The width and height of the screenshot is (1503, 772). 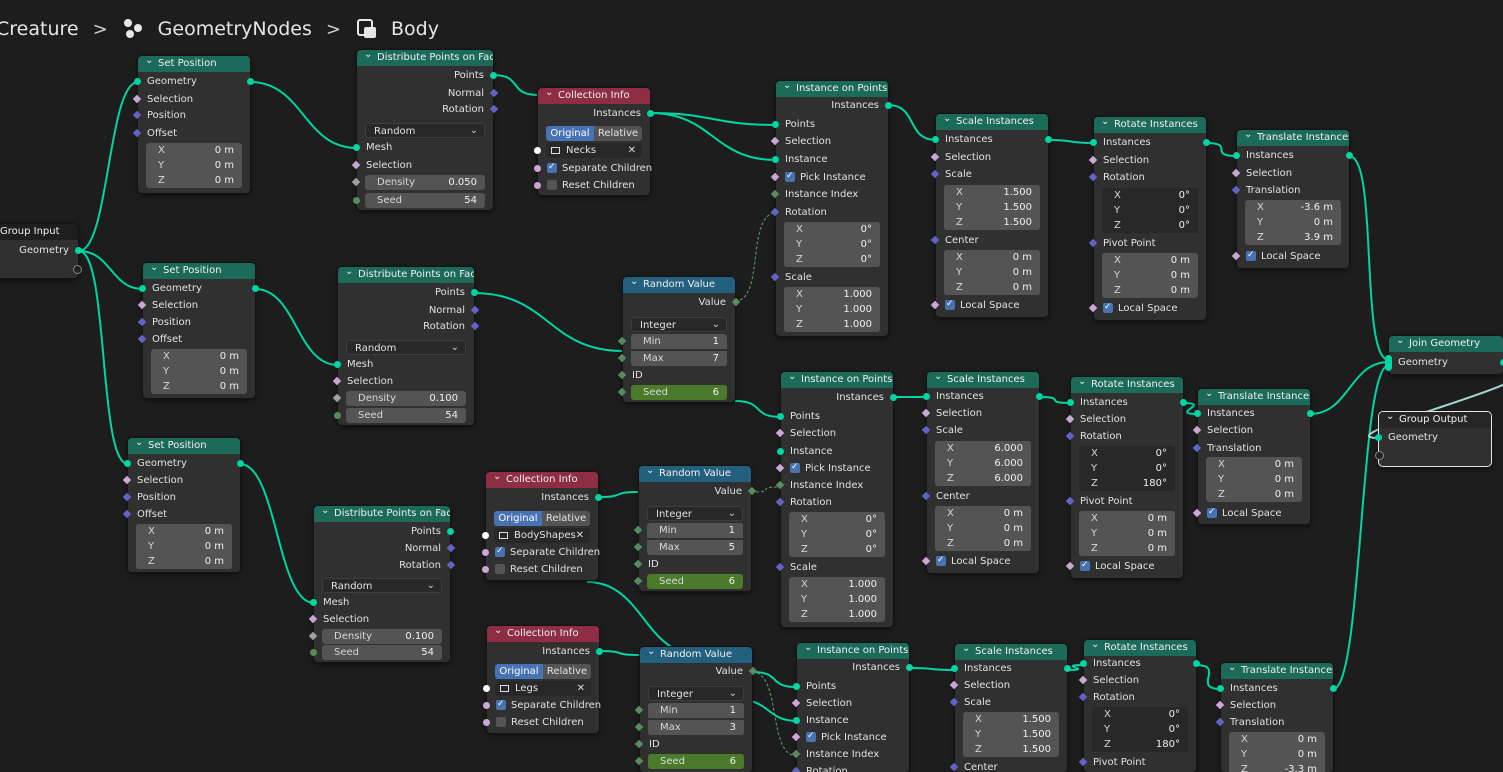 What do you see at coordinates (594, 96) in the screenshot?
I see `node-header: Collection Info` at bounding box center [594, 96].